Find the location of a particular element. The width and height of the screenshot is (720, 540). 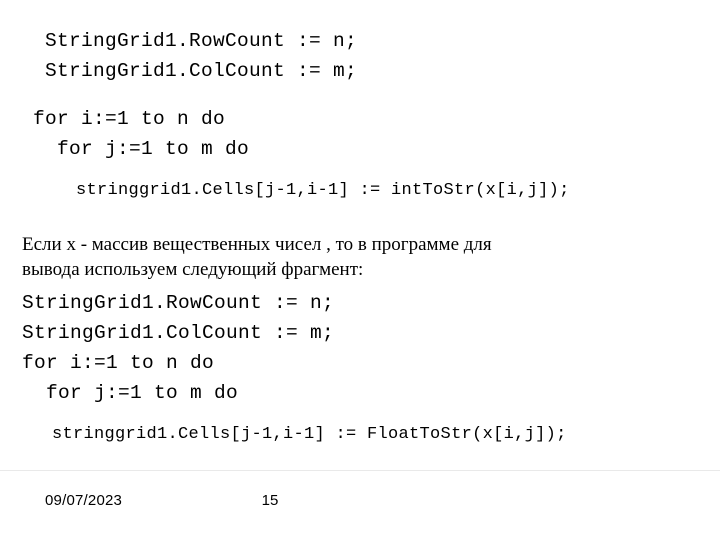

footer-divider is located at coordinates (360, 470).